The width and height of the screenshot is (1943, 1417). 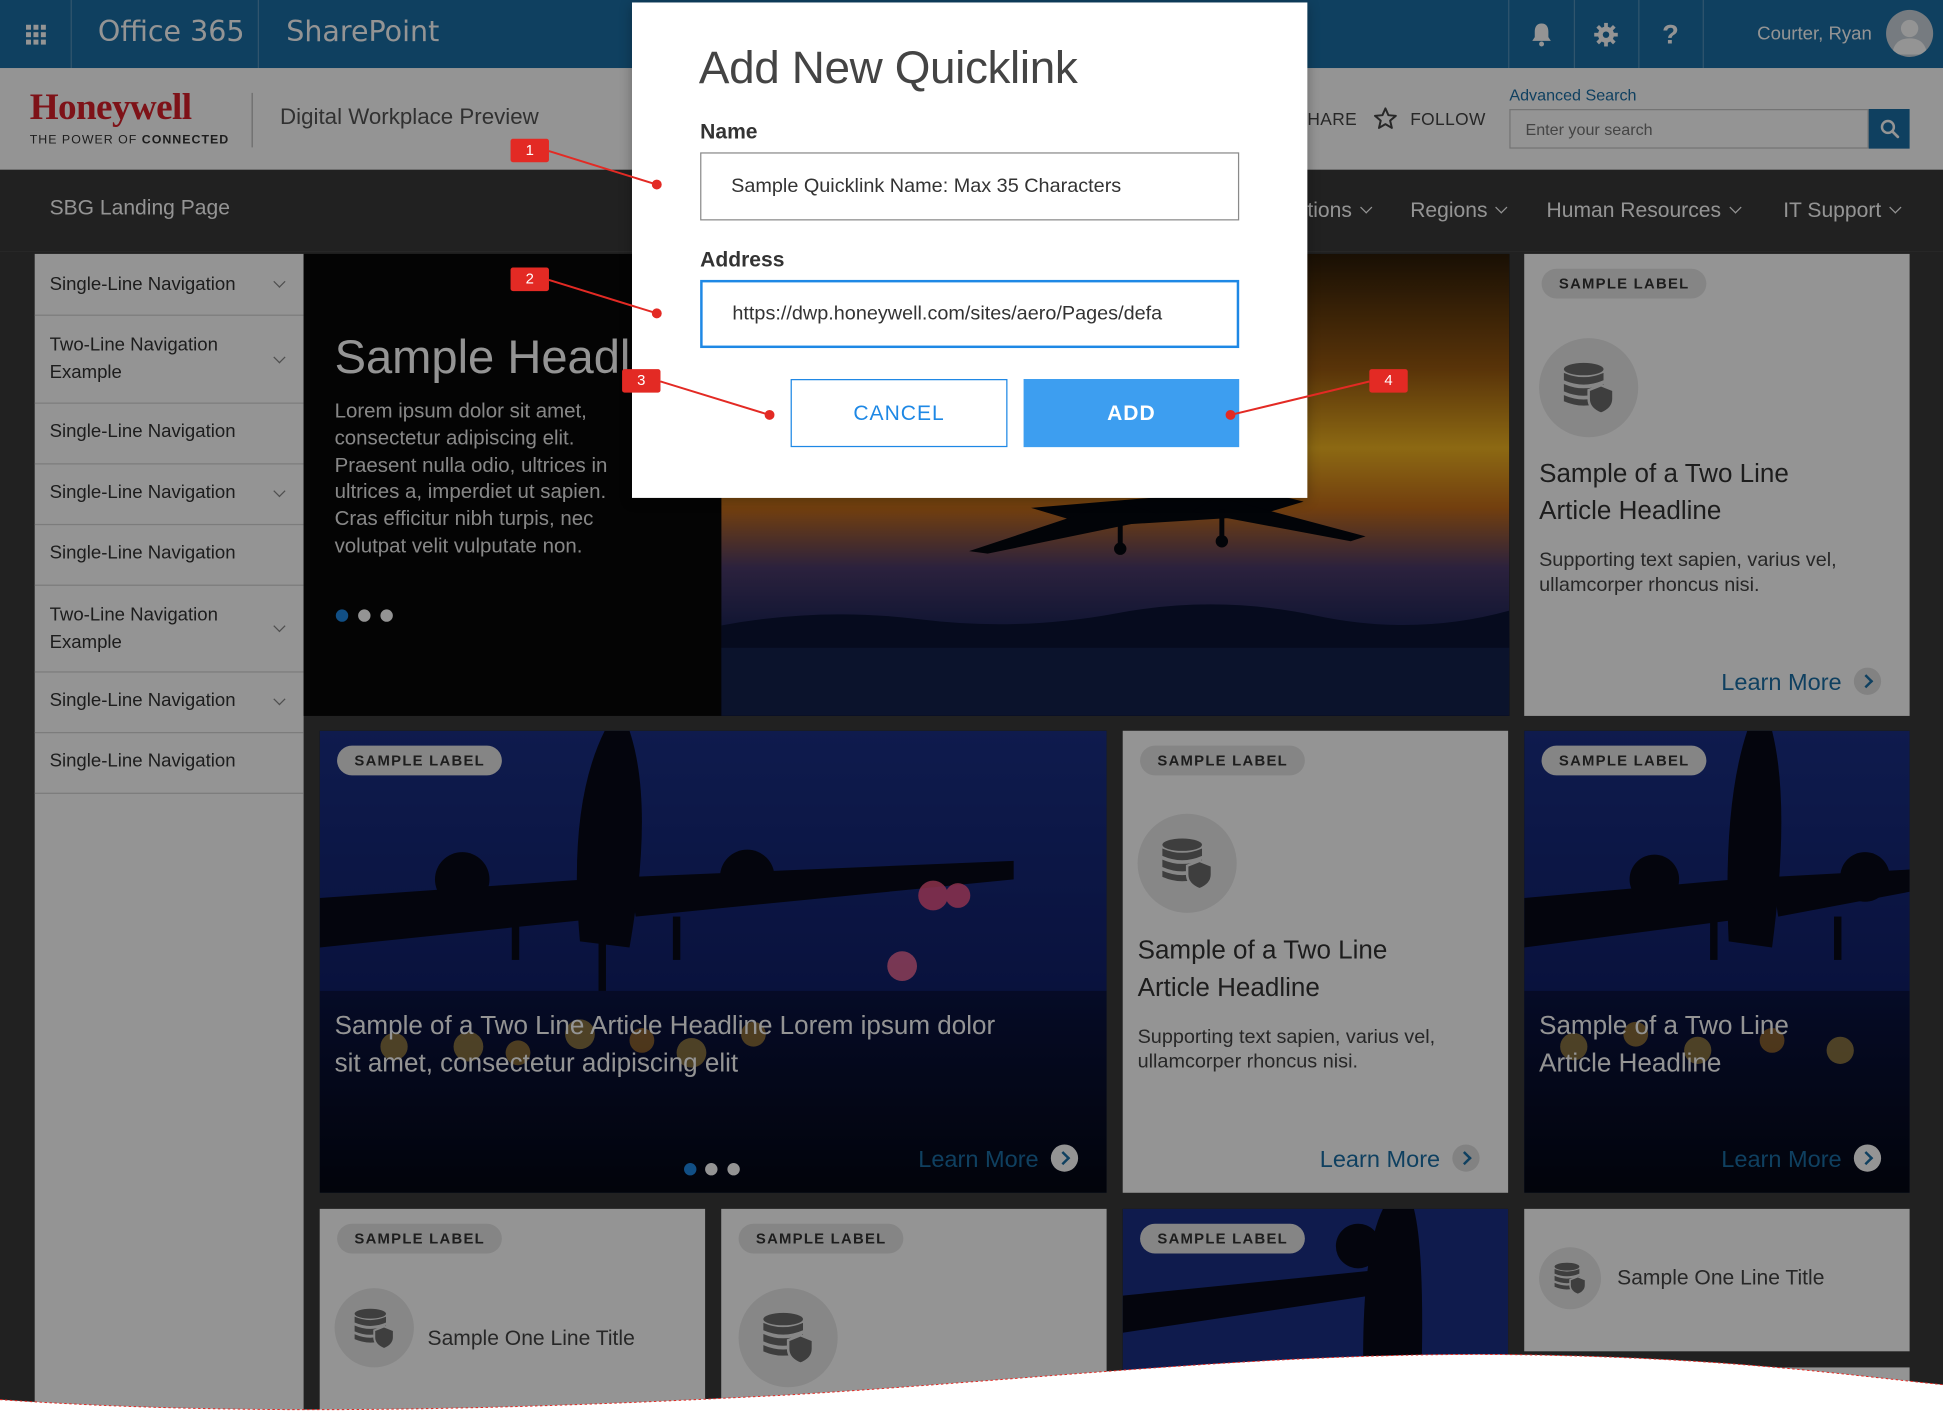 I want to click on torn-edge, so click(x=971, y=1385).